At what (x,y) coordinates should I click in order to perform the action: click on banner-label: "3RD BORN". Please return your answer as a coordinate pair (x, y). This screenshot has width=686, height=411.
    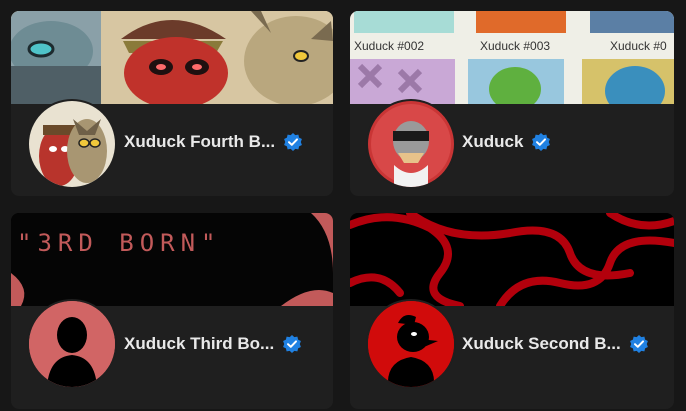
    Looking at the image, I should click on (119, 243).